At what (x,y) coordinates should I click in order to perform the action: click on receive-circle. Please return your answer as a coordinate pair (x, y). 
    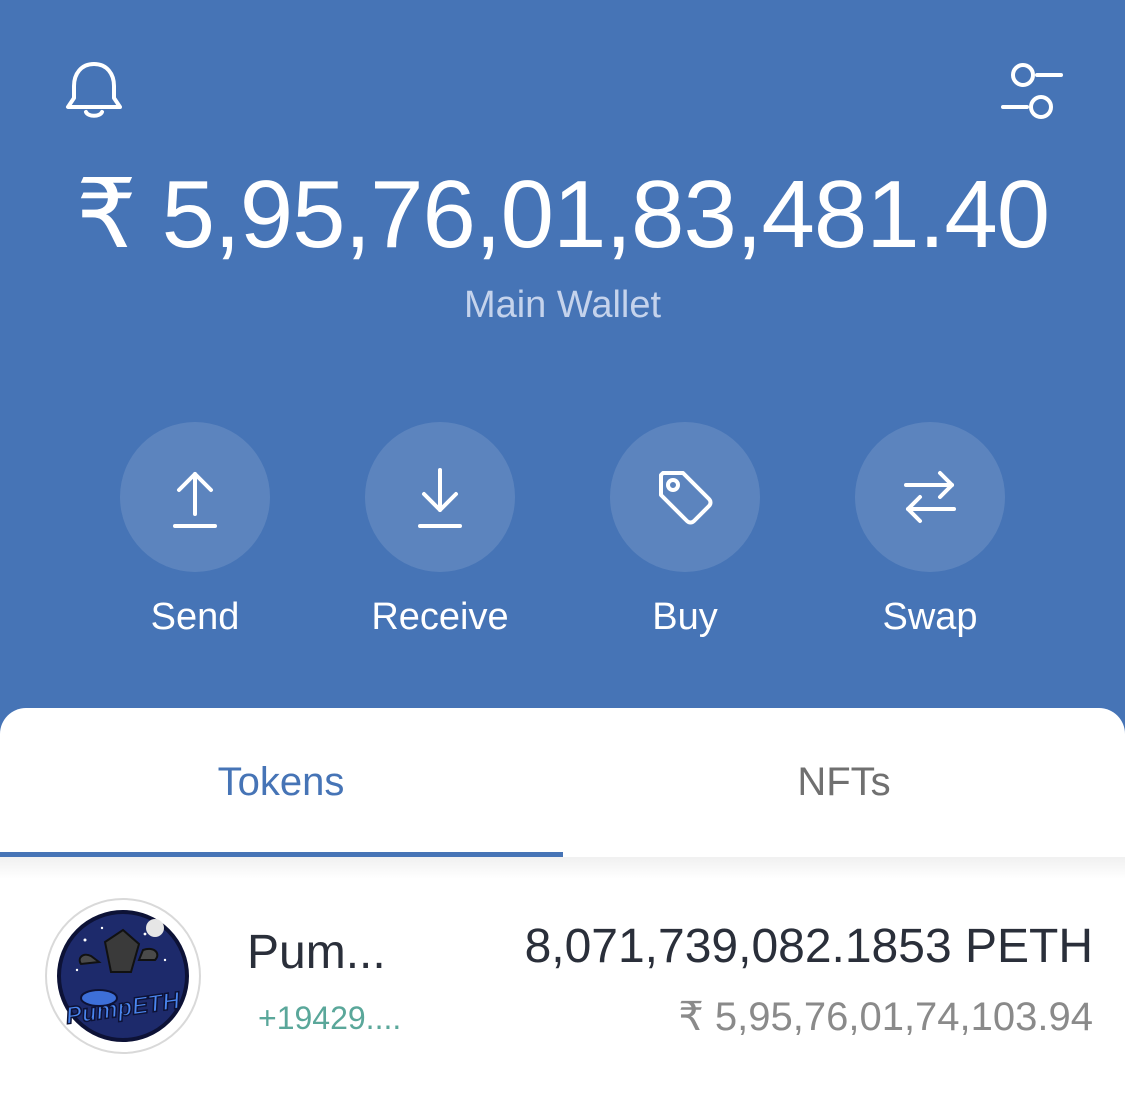
    Looking at the image, I should click on (440, 497).